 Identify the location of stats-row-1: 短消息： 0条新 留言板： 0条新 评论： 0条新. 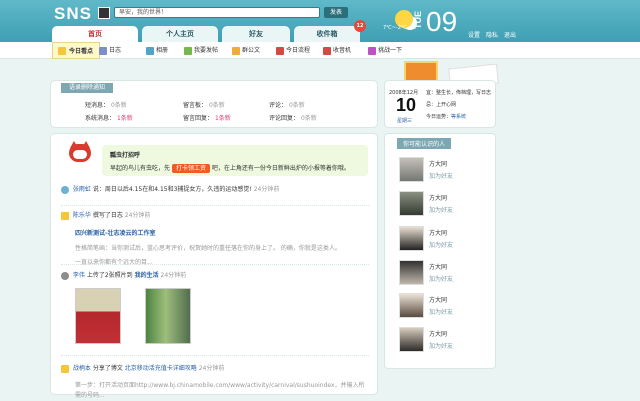
(235, 104).